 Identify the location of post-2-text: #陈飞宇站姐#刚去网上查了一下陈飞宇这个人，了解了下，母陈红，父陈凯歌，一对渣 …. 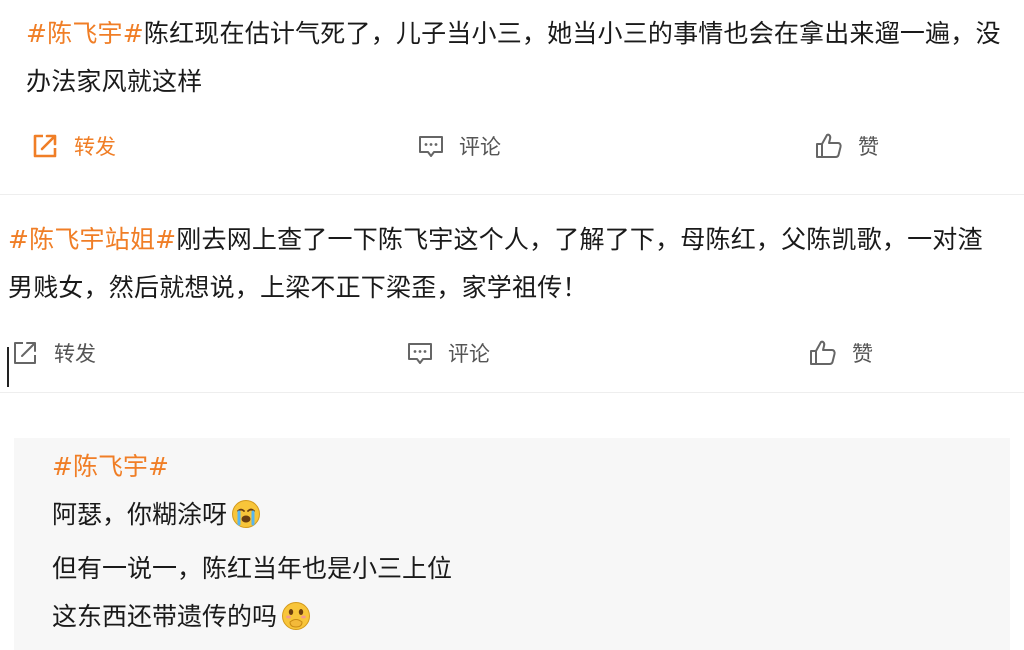
(495, 264).